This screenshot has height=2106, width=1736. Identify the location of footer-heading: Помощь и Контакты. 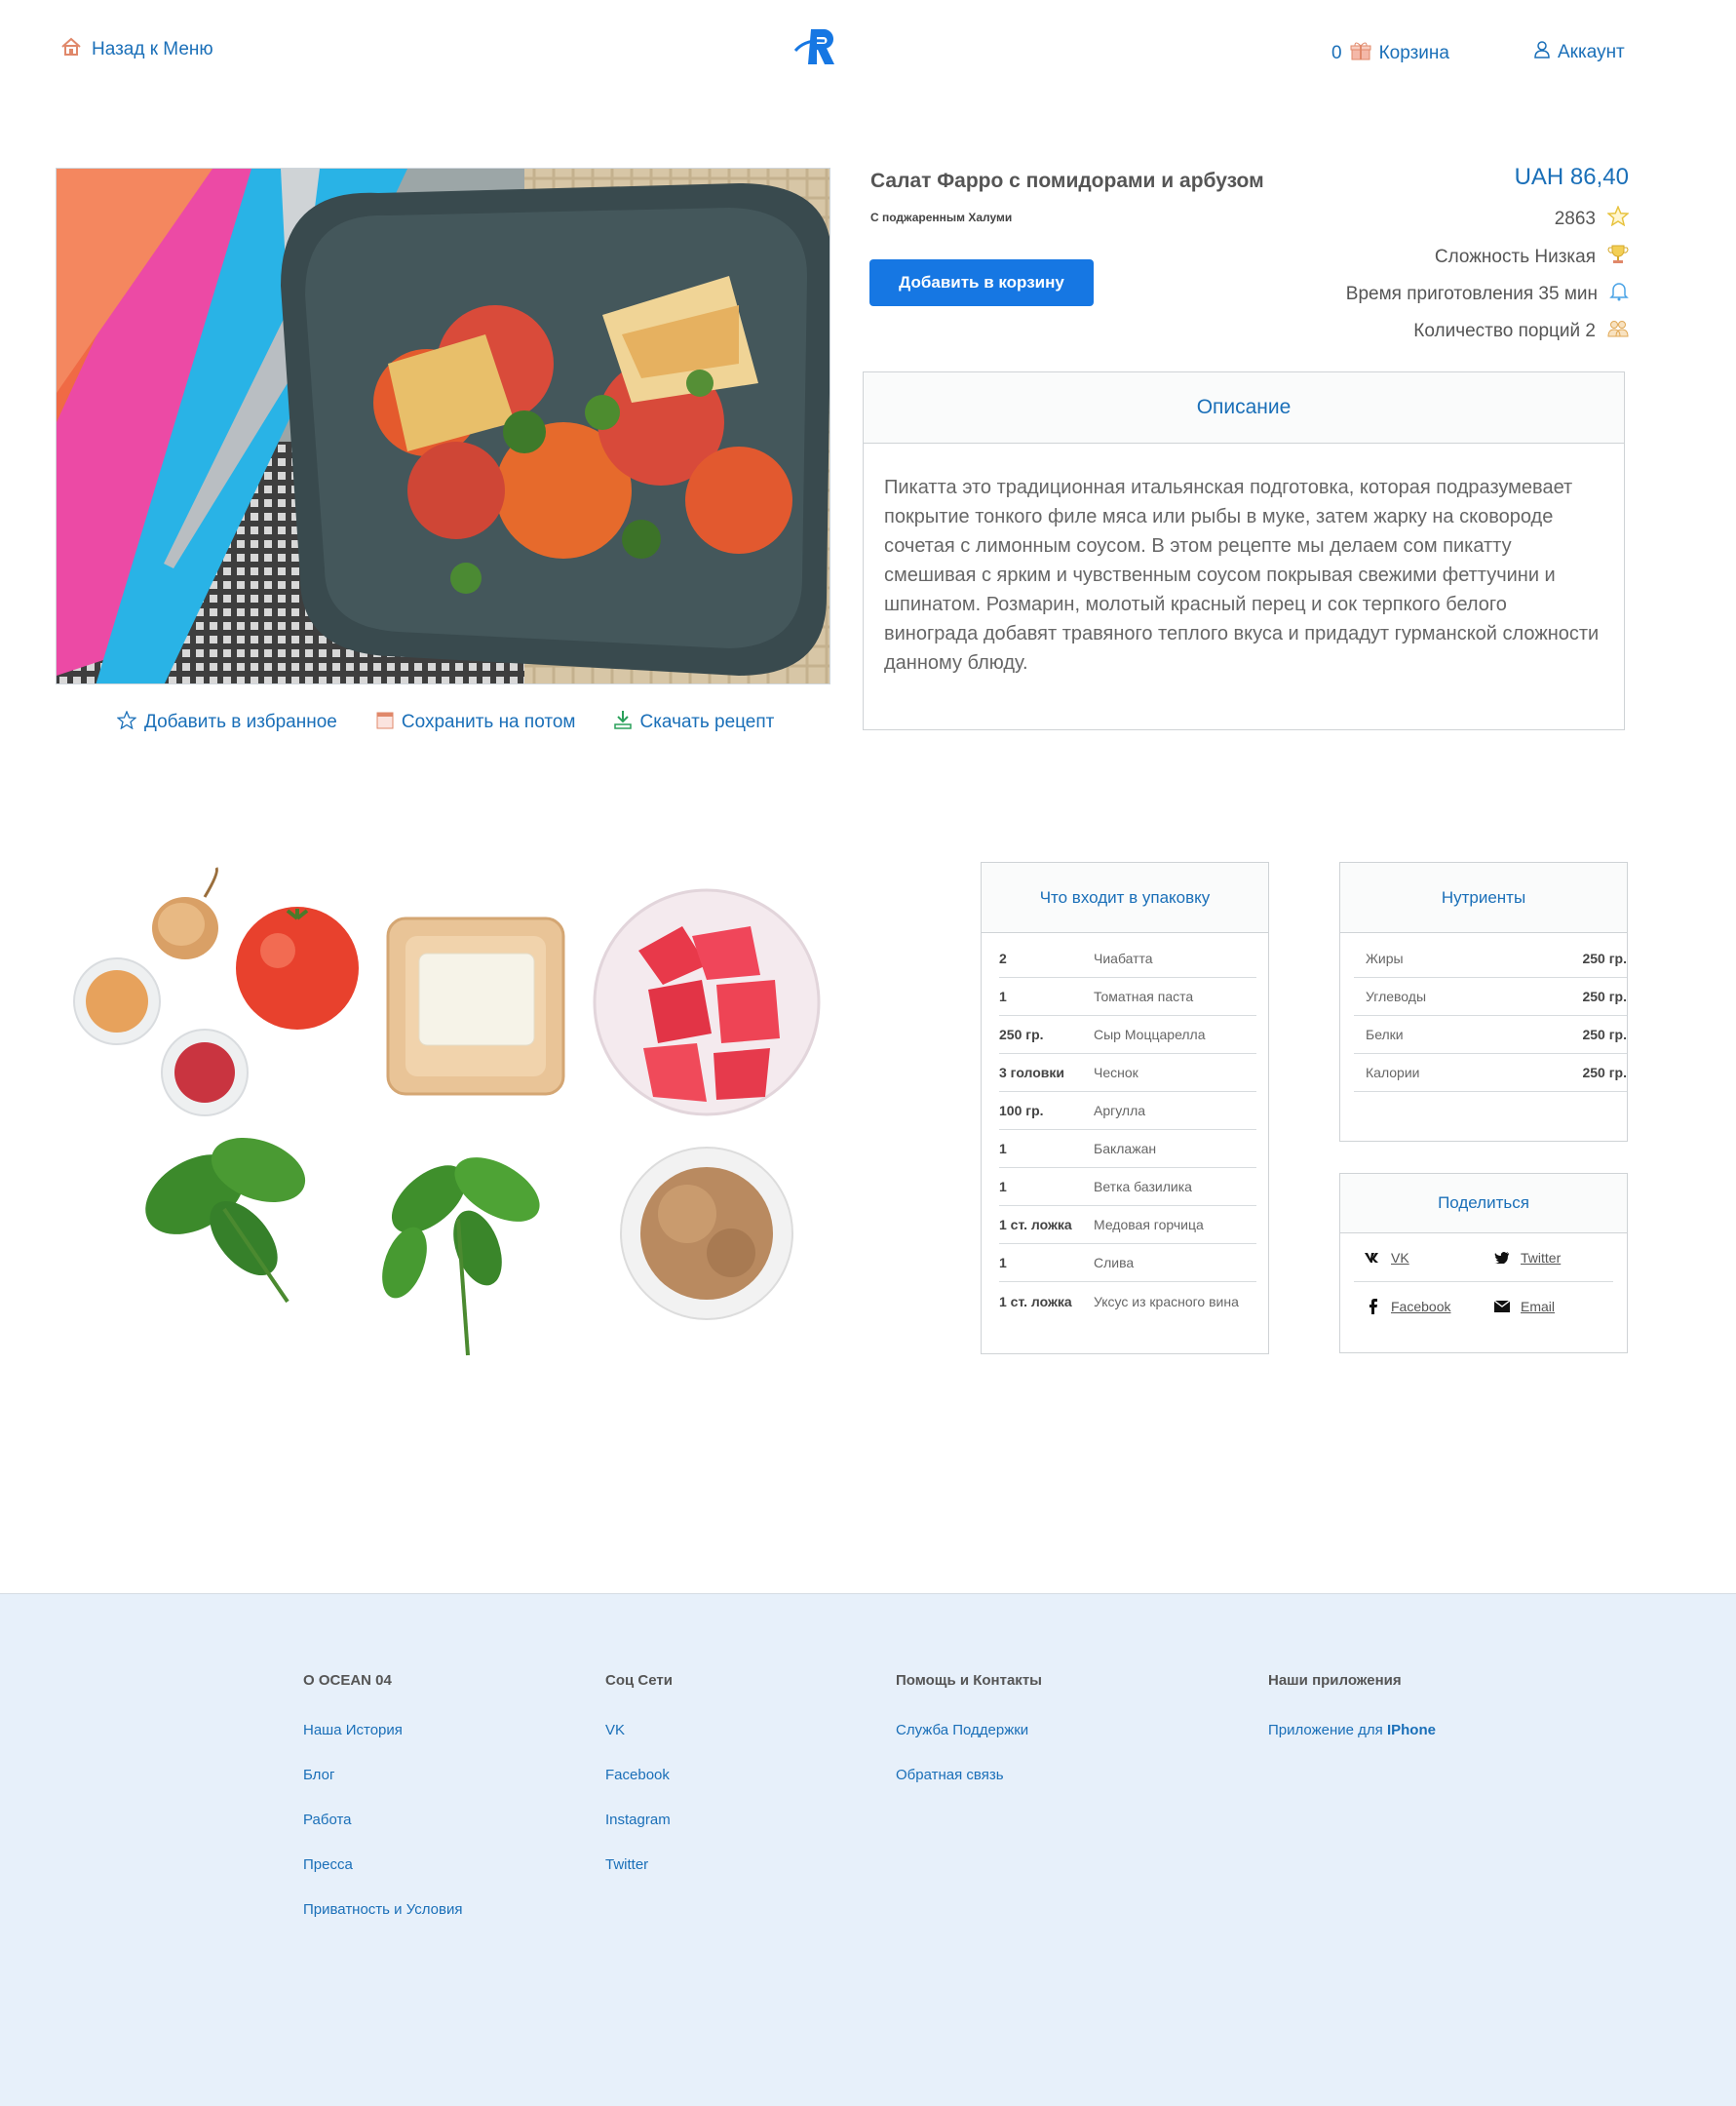
(969, 1680).